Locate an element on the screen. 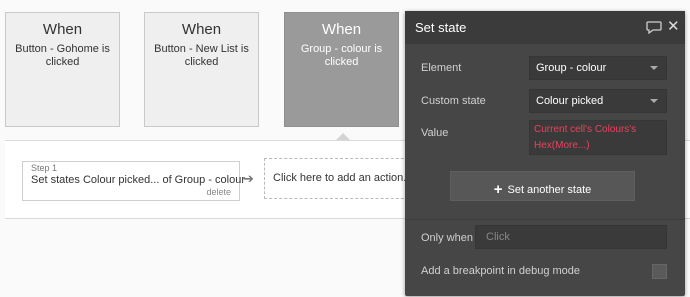 Image resolution: width=690 pixels, height=297 pixels. element-dropdown-value: Group - colour is located at coordinates (571, 68).